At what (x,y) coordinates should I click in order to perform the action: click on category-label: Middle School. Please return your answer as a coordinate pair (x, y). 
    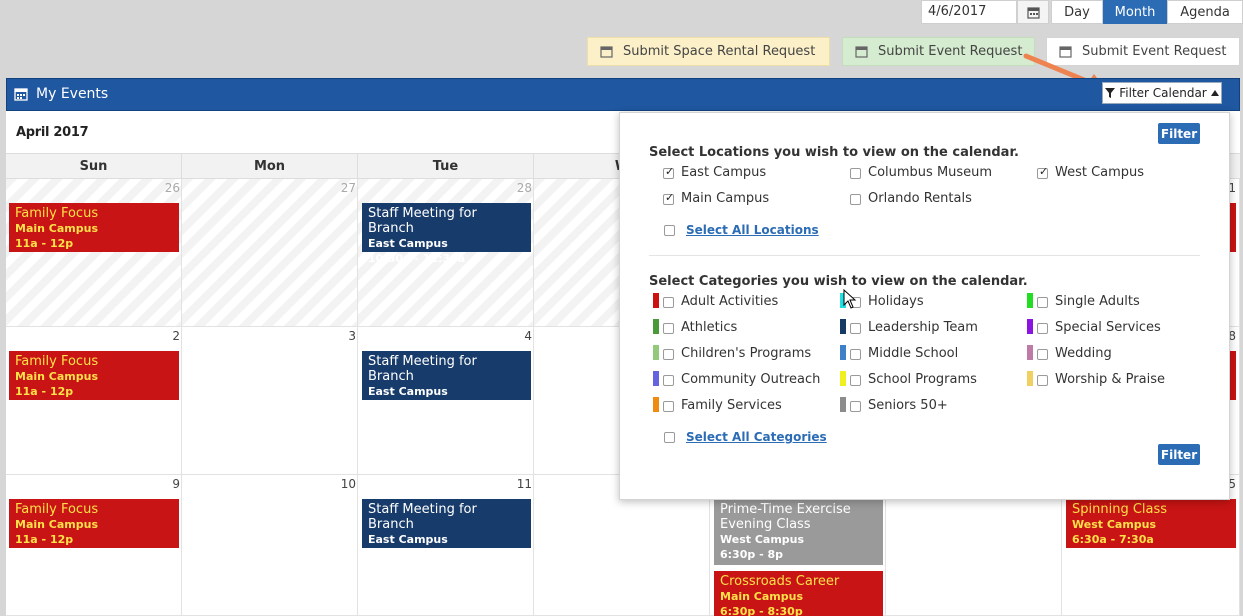
    Looking at the image, I should click on (913, 353).